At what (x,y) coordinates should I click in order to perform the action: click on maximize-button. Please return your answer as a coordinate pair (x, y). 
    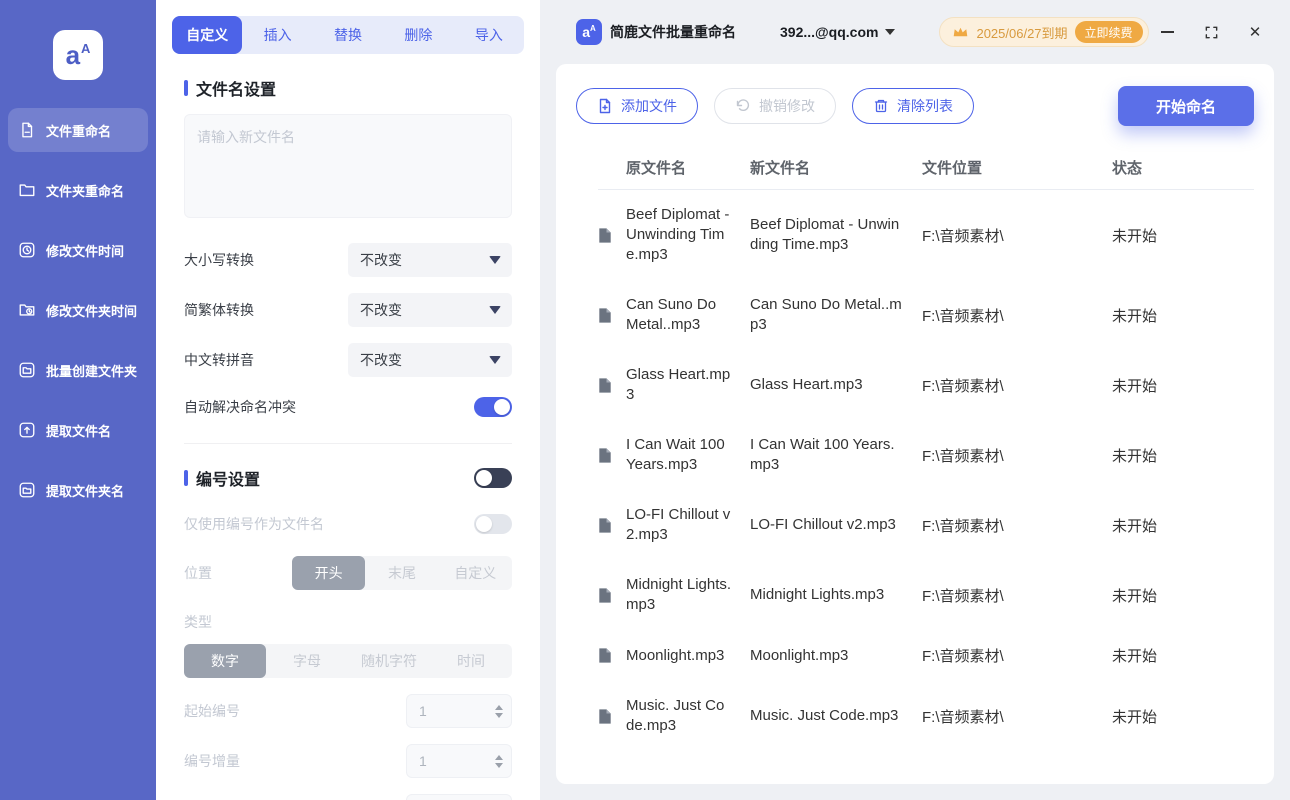
    Looking at the image, I should click on (1211, 32).